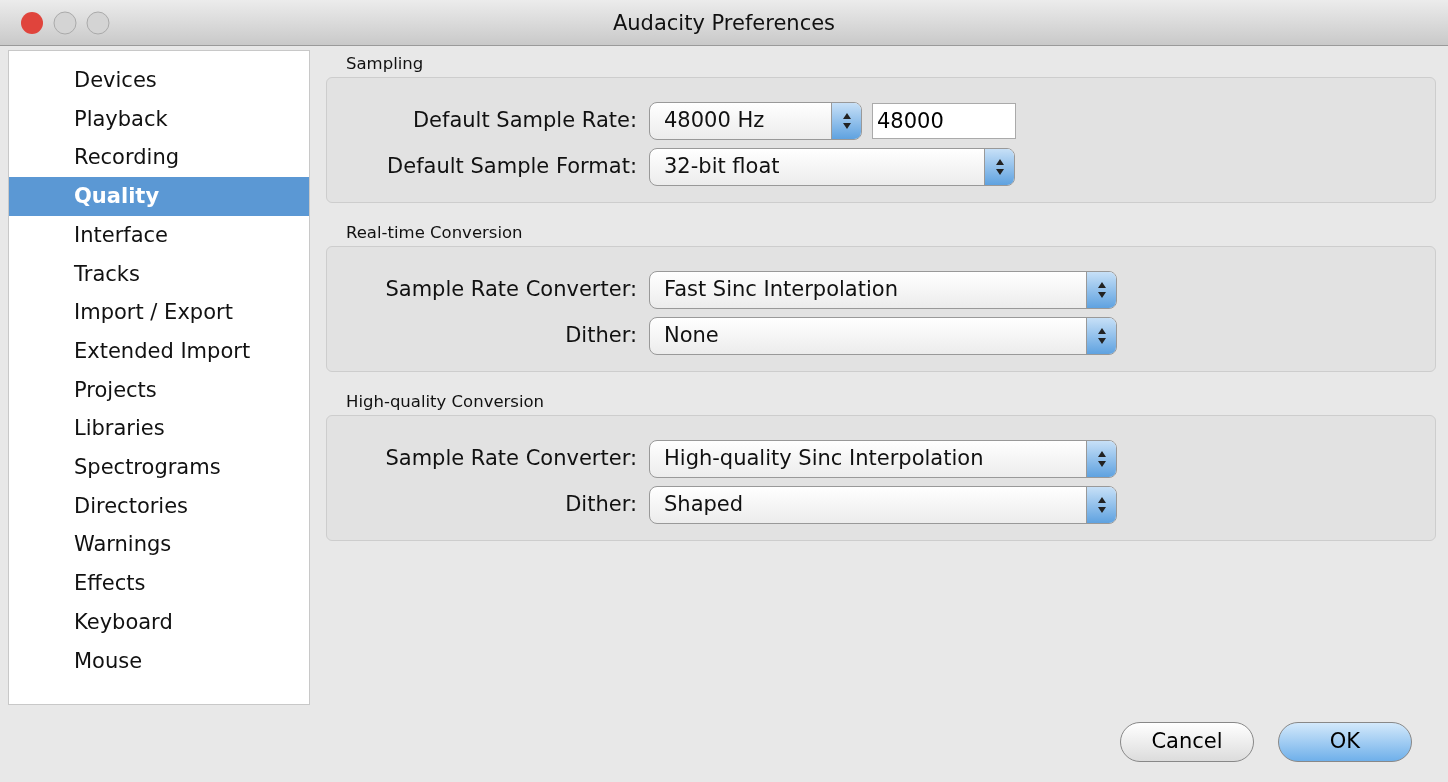 This screenshot has height=782, width=1448. Describe the element at coordinates (159, 622) in the screenshot. I see `sidebar-item: Keyboard` at that location.